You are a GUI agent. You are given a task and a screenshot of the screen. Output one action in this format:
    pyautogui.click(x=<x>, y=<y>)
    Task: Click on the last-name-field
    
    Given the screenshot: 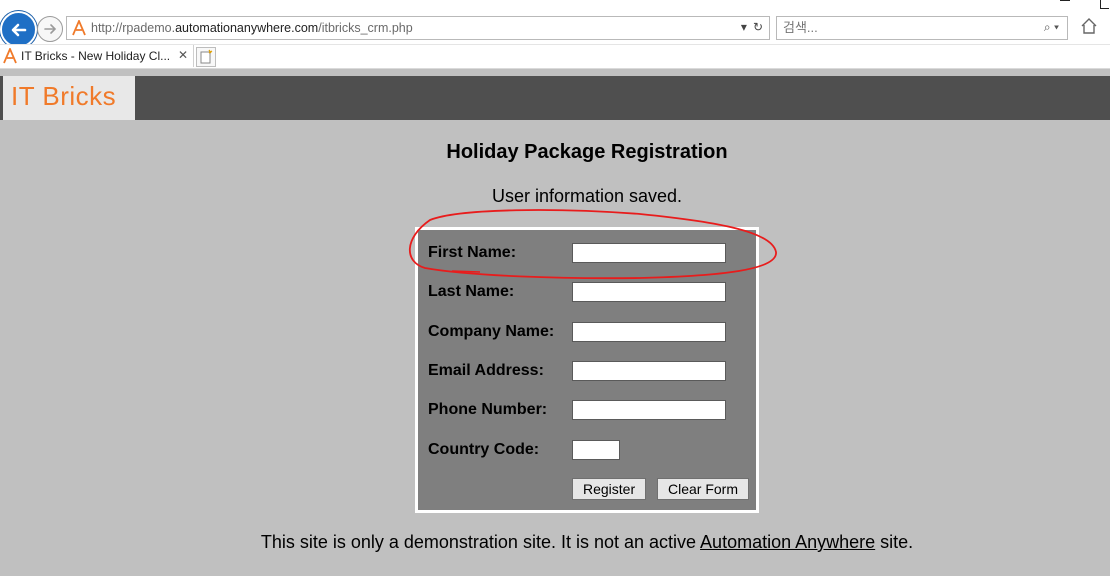 What is the action you would take?
    pyautogui.click(x=649, y=292)
    